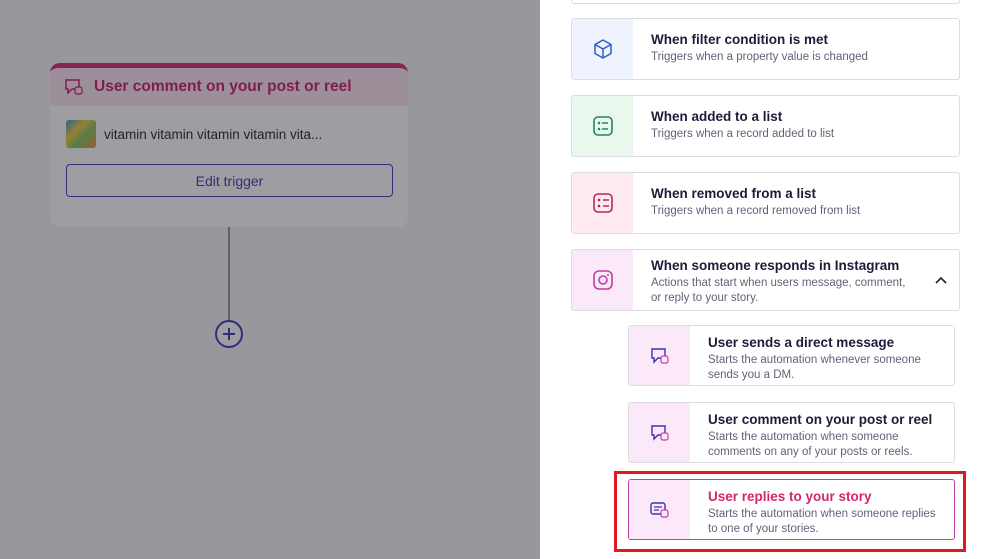 Image resolution: width=990 pixels, height=559 pixels. I want to click on option-title: When added to a list, so click(717, 116).